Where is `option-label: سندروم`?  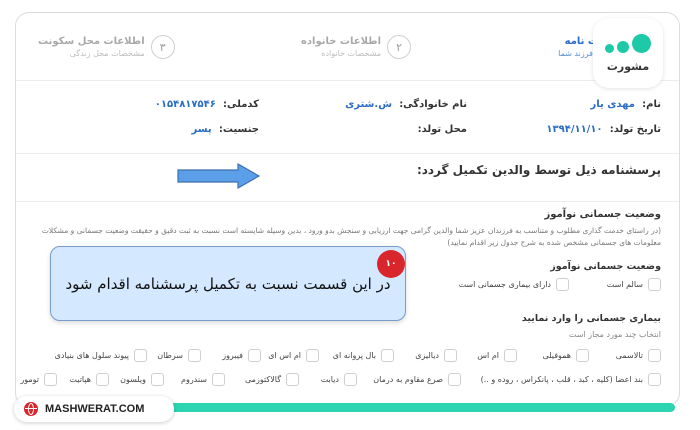 option-label: سندروم is located at coordinates (194, 379).